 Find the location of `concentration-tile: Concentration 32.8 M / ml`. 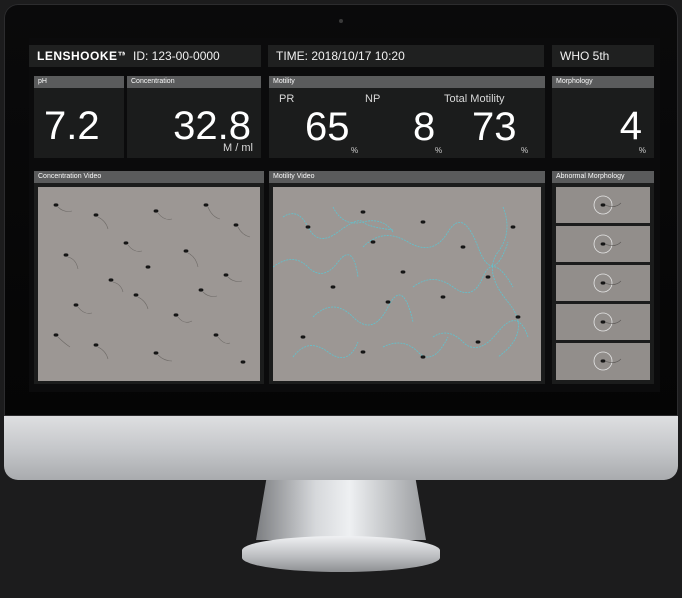

concentration-tile: Concentration 32.8 M / ml is located at coordinates (194, 117).